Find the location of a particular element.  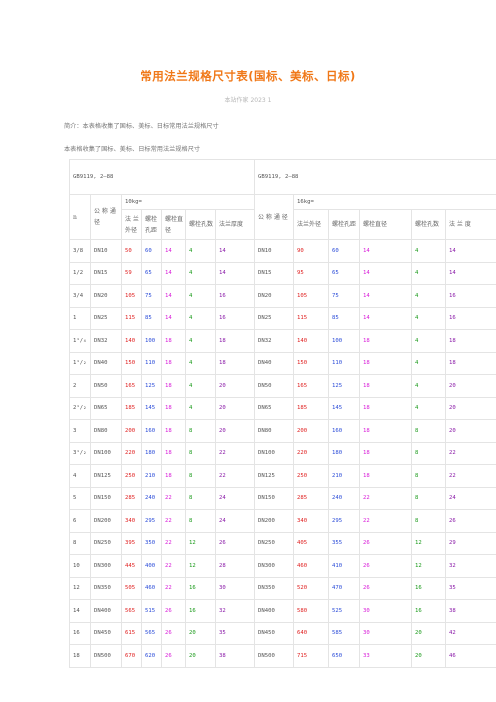

pressure-grade-left: 10kg= is located at coordinates (188, 202).